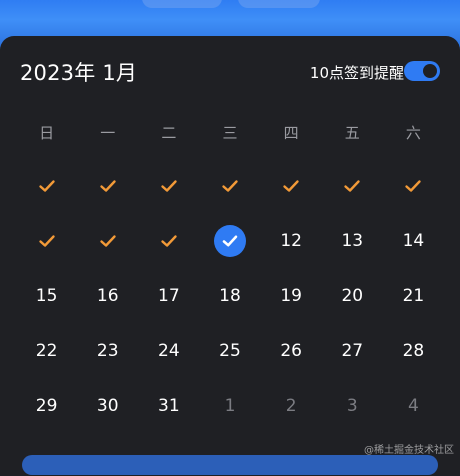 The image size is (460, 476). I want to click on day-cell: 20, so click(352, 295).